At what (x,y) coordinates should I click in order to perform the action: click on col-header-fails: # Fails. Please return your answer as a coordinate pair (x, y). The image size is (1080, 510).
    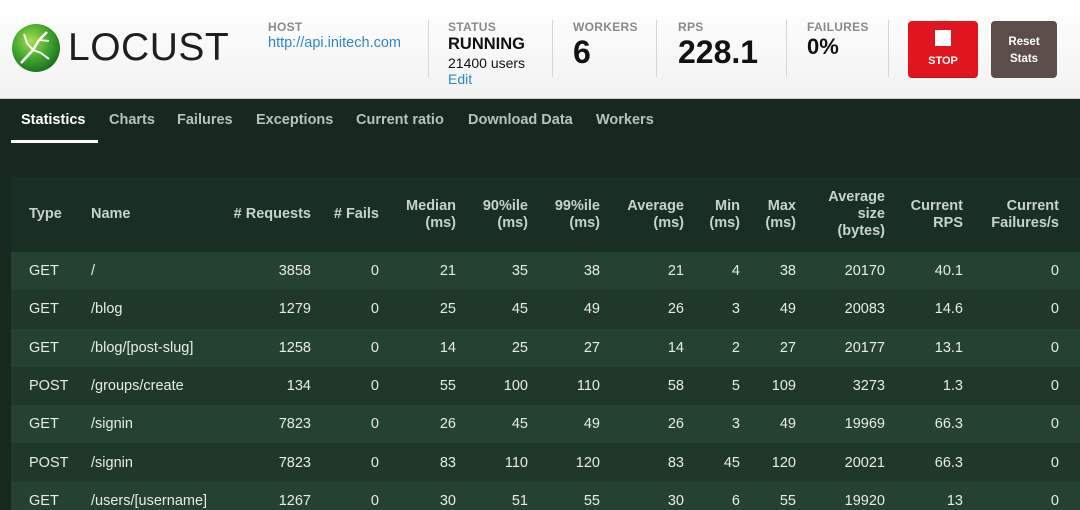
    Looking at the image, I should click on (345, 214).